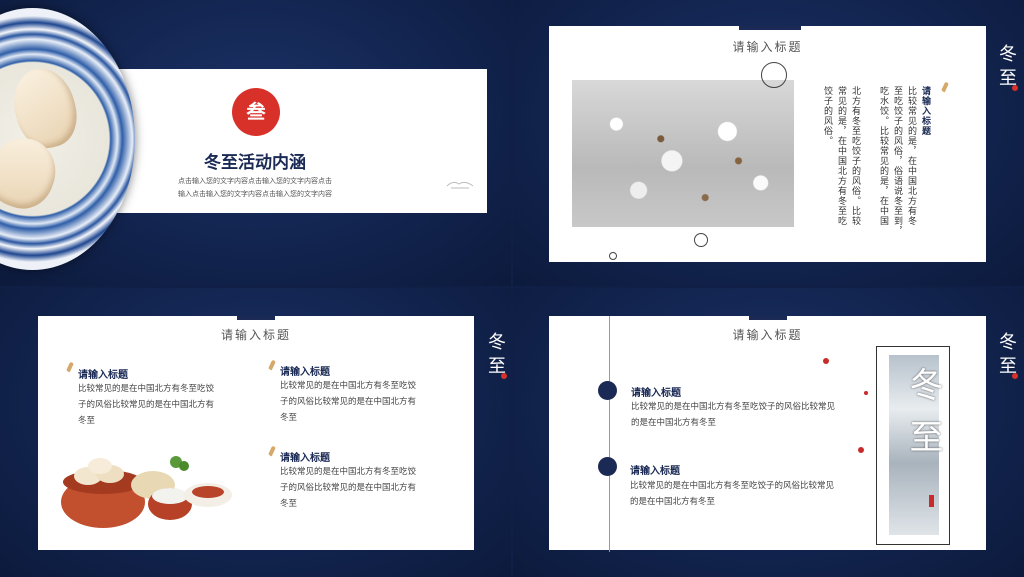  I want to click on slide3-item2-title: 请输入标题, so click(305, 372).